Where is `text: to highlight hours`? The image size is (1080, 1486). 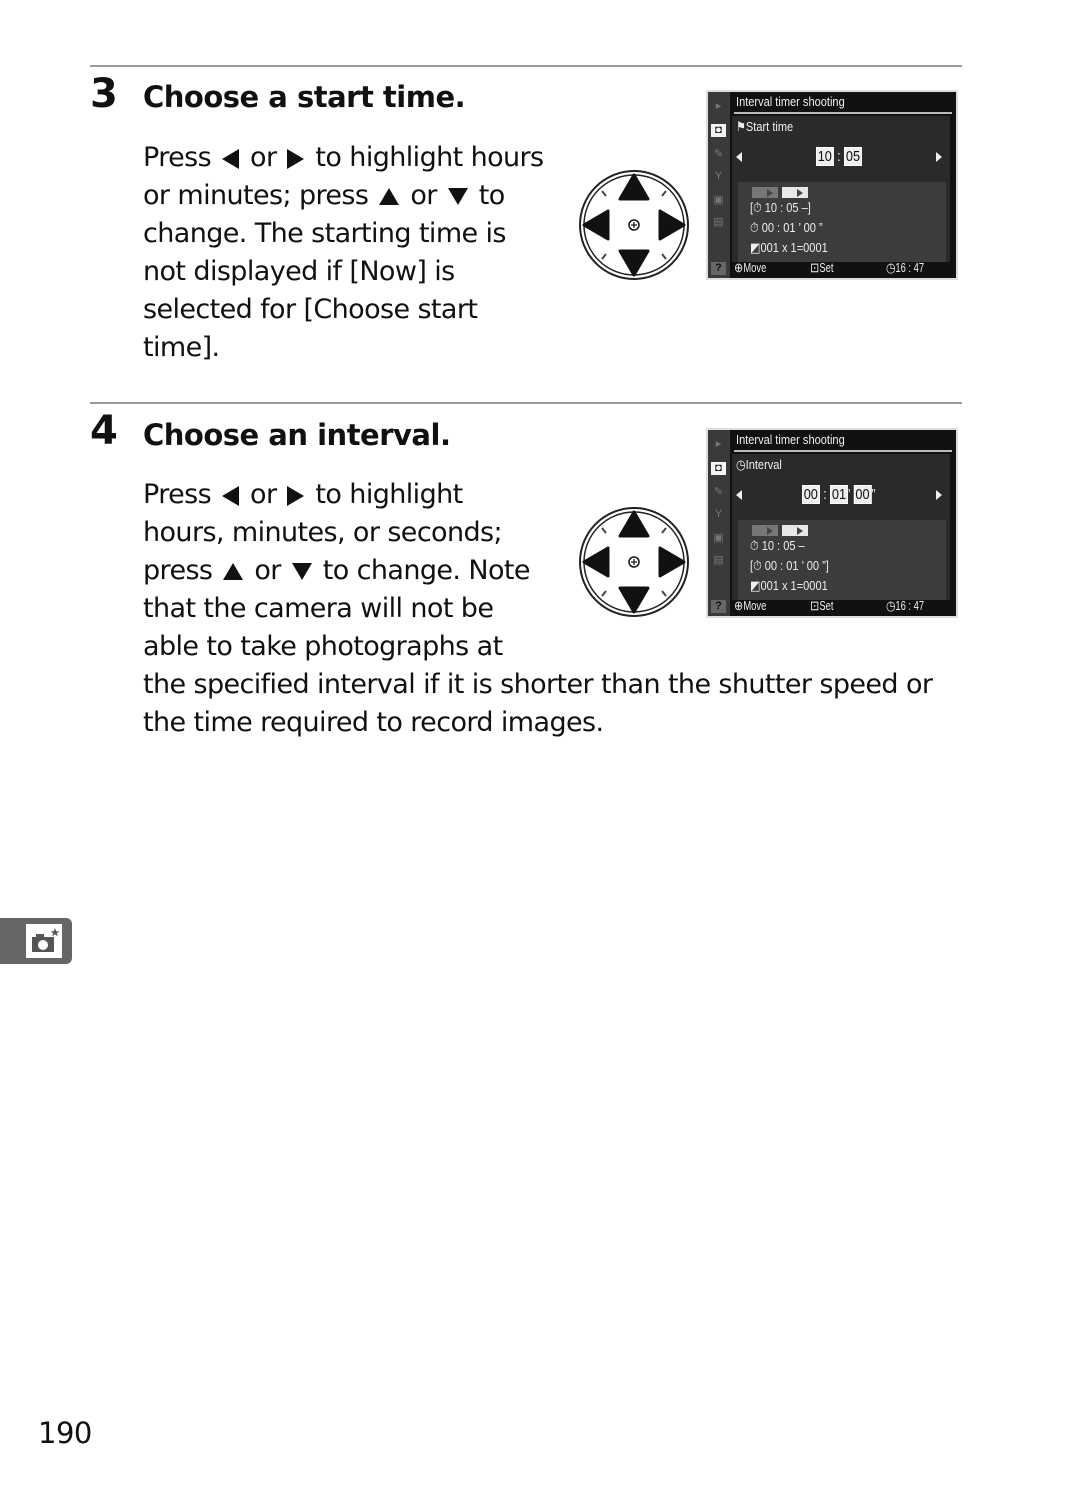
text: to highlight hours is located at coordinates (429, 157).